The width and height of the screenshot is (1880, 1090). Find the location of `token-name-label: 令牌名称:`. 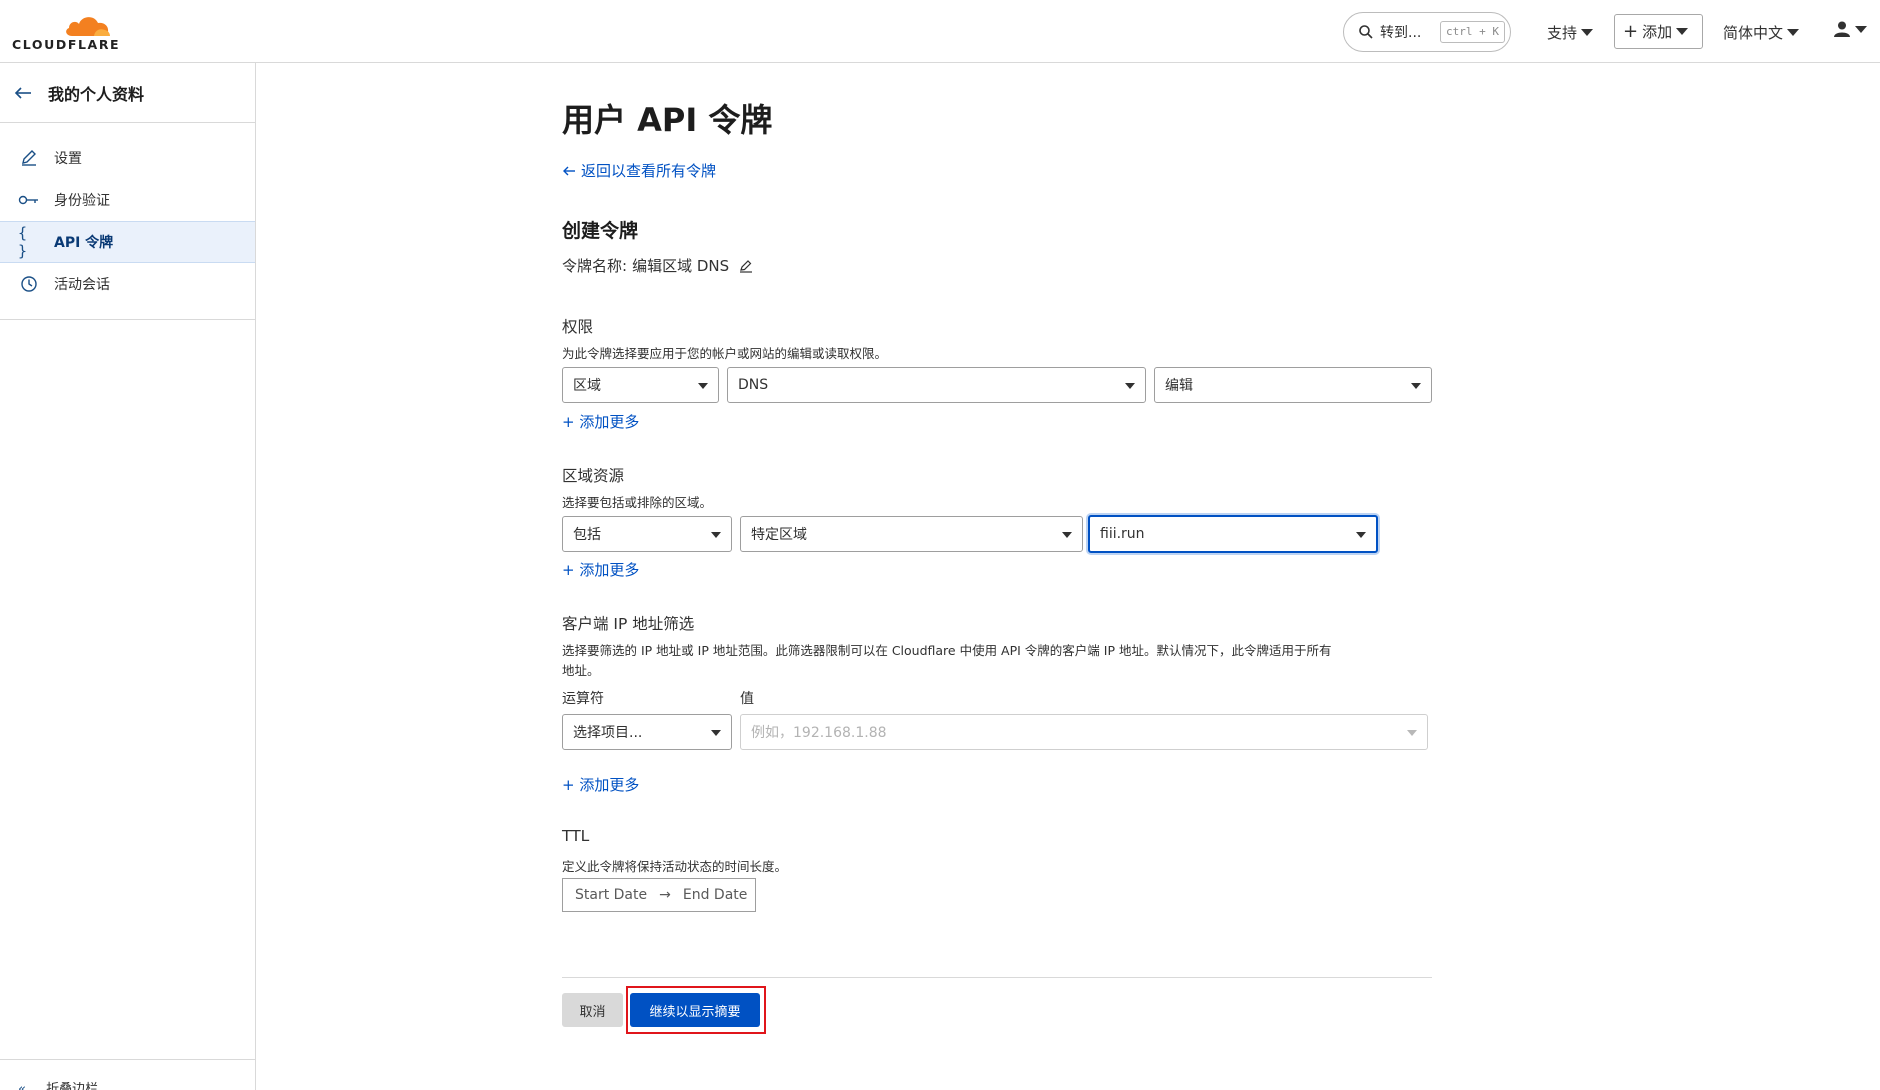

token-name-label: 令牌名称: is located at coordinates (595, 266).